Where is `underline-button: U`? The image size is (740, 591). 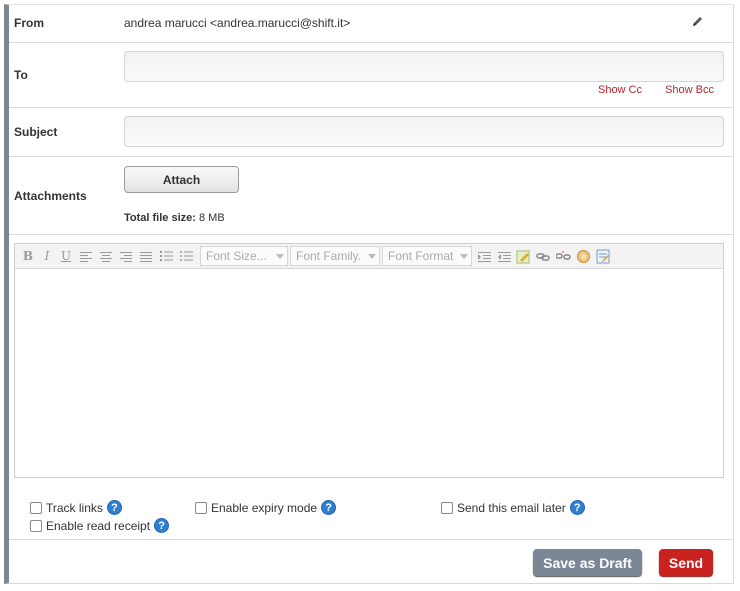 underline-button: U is located at coordinates (66, 256).